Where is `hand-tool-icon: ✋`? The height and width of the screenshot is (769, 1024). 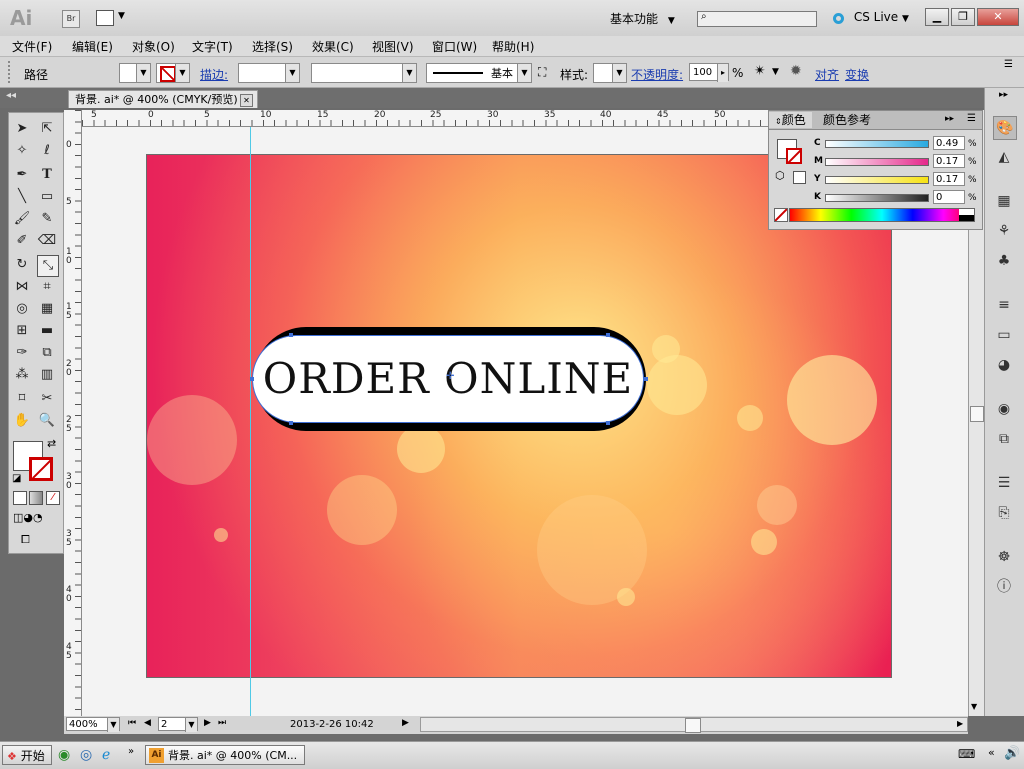 hand-tool-icon: ✋ is located at coordinates (22, 421).